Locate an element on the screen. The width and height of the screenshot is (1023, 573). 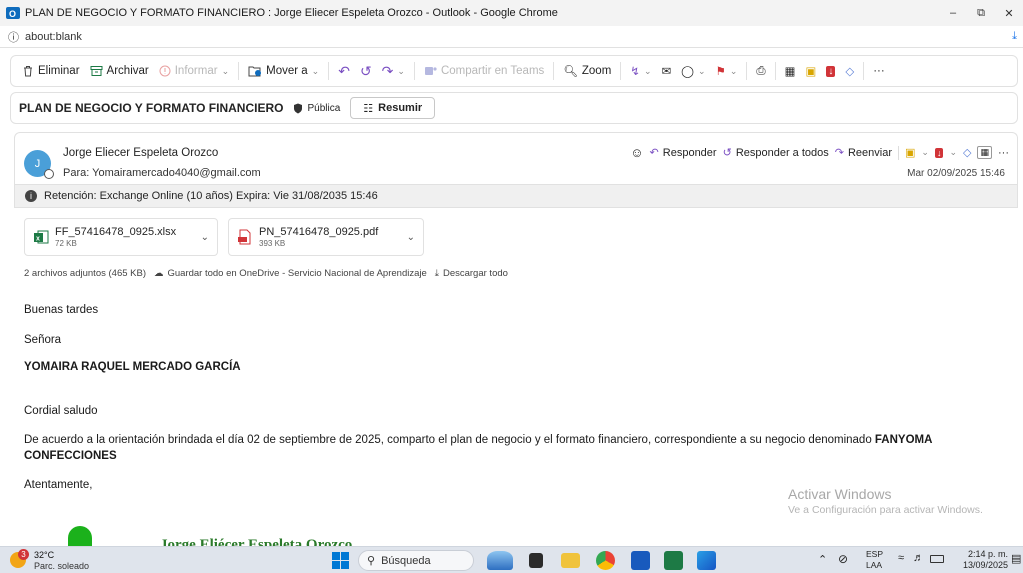
search-box: ⚲ Búsqueda is located at coordinates (416, 560).